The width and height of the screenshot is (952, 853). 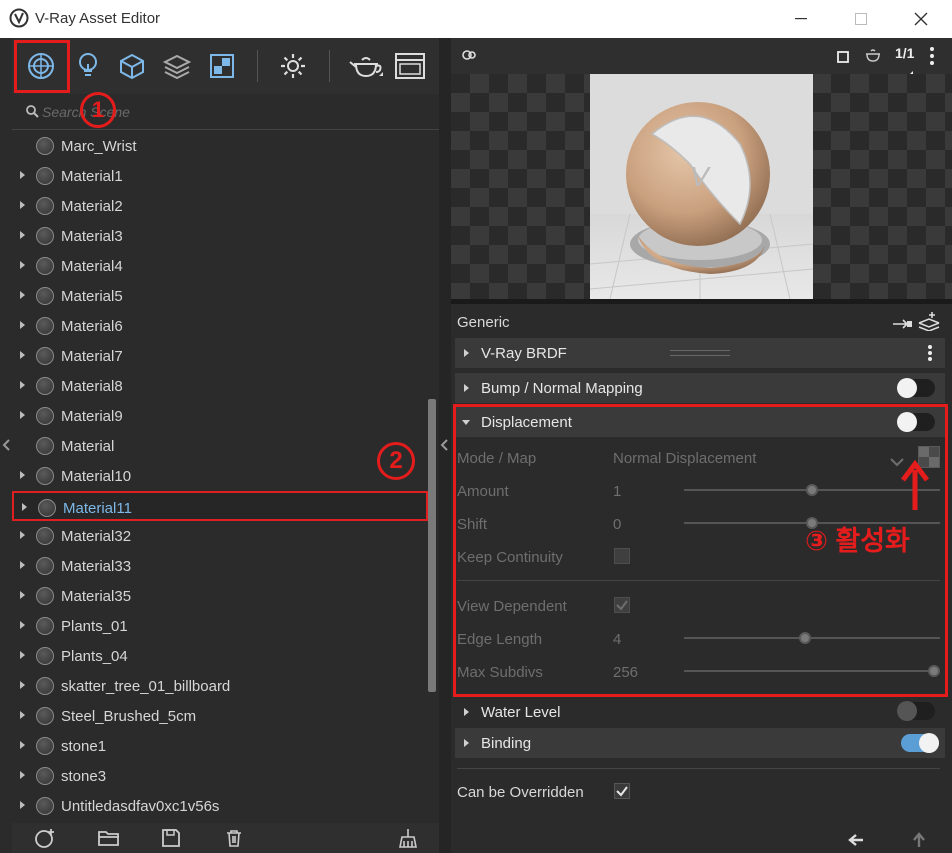 What do you see at coordinates (220, 206) in the screenshot?
I see `material-list-item: Material2` at bounding box center [220, 206].